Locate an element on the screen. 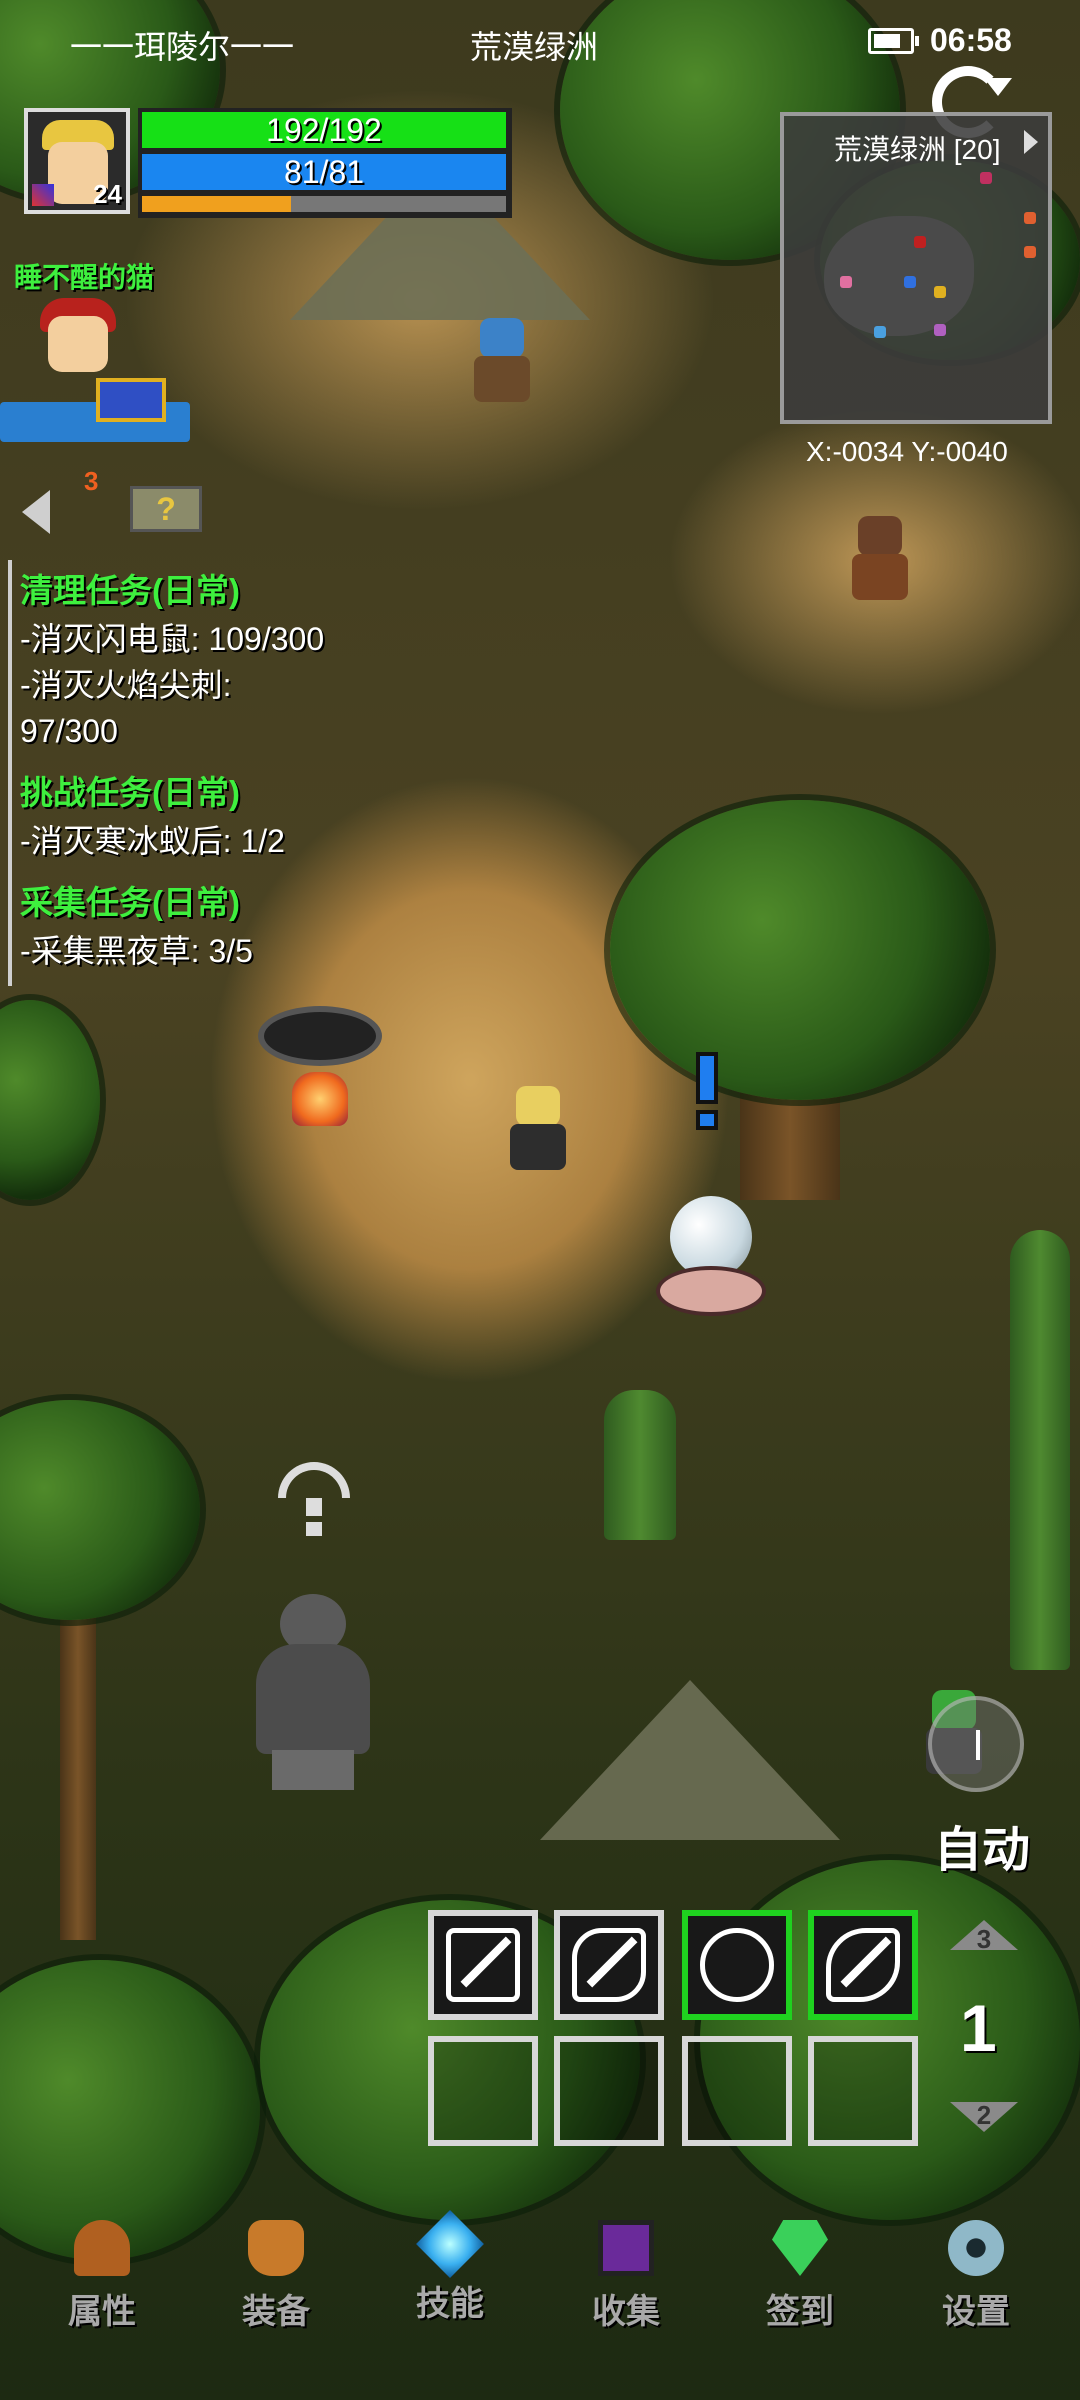 The height and width of the screenshot is (2400, 1080). skill-page-down-number: 2 is located at coordinates (984, 2115).